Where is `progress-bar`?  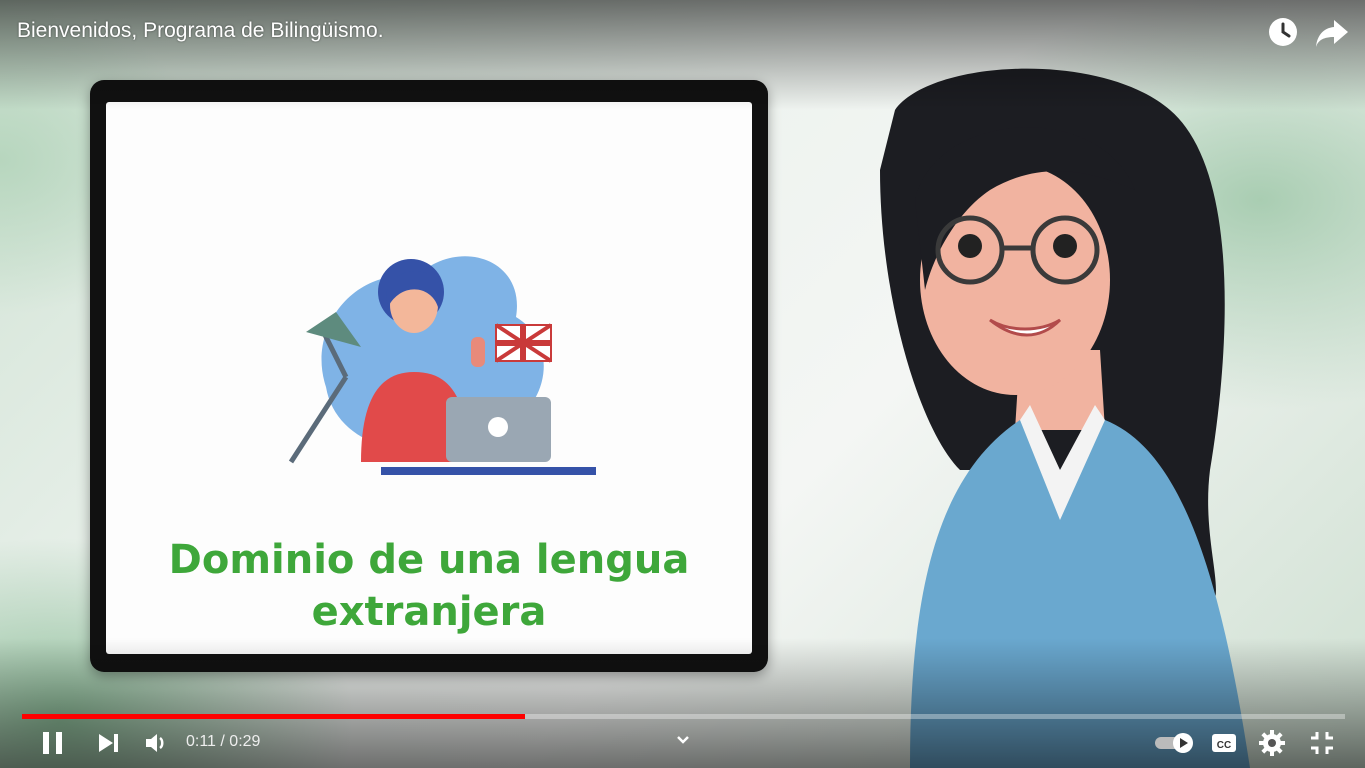
progress-bar is located at coordinates (683, 716).